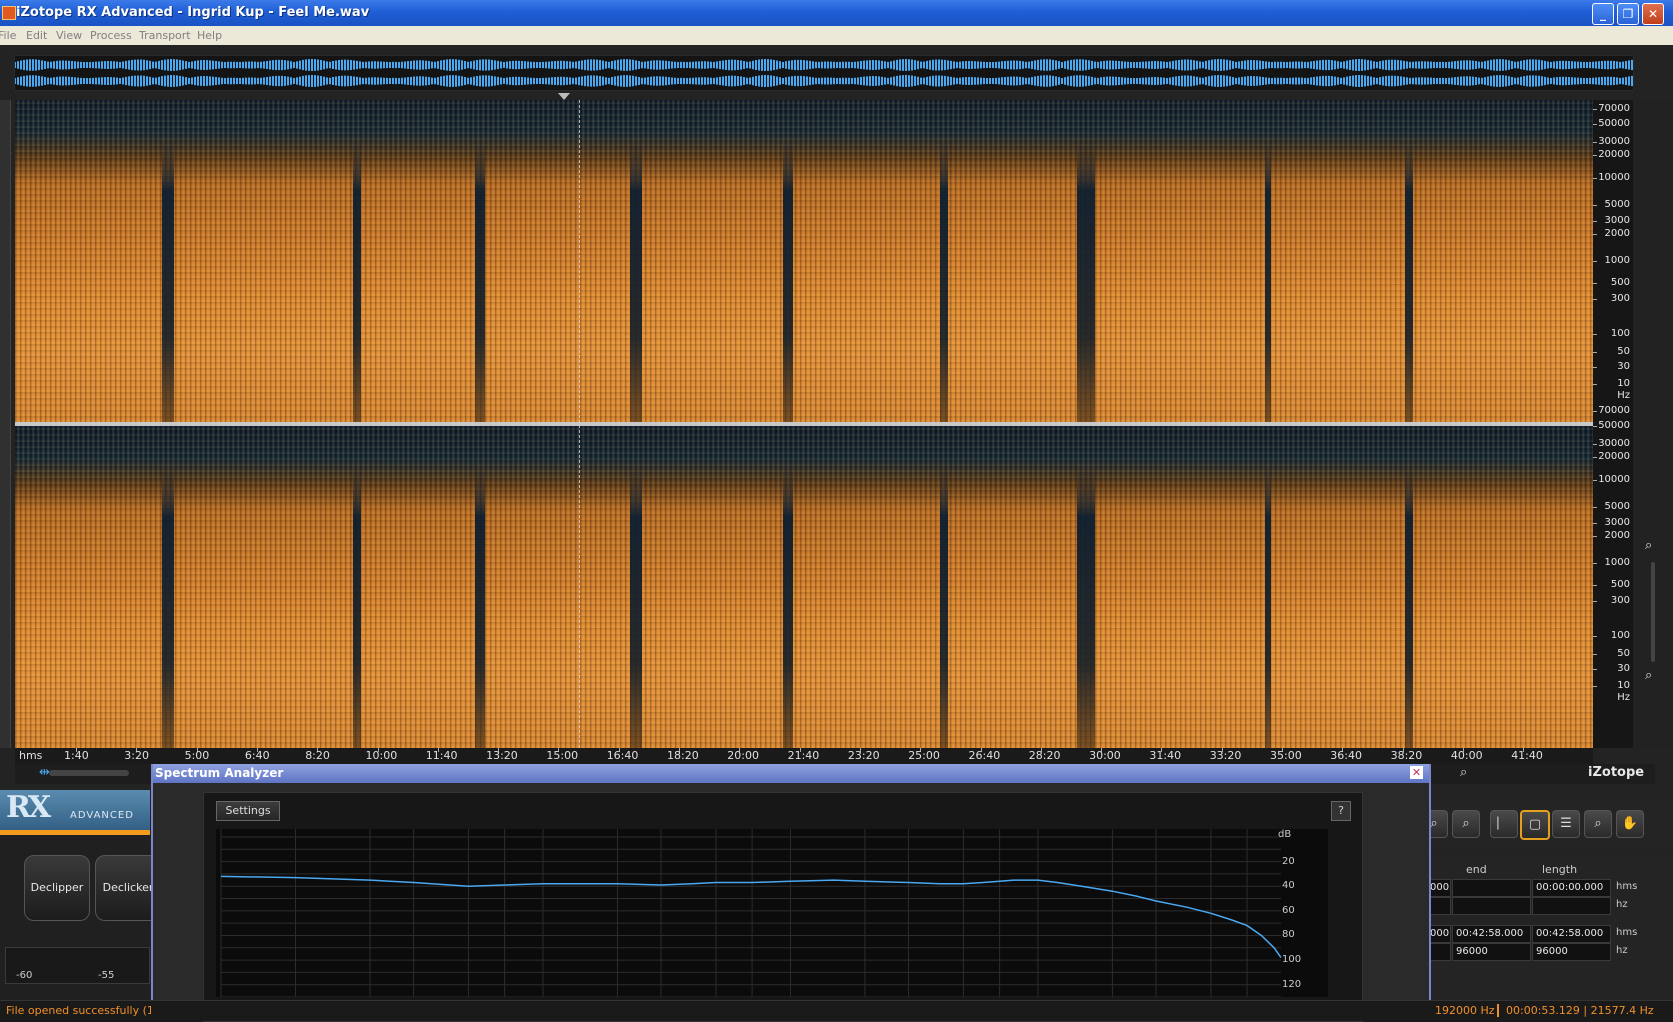 Image resolution: width=1673 pixels, height=1022 pixels. I want to click on freq-tick-label: 50000, so click(1614, 123).